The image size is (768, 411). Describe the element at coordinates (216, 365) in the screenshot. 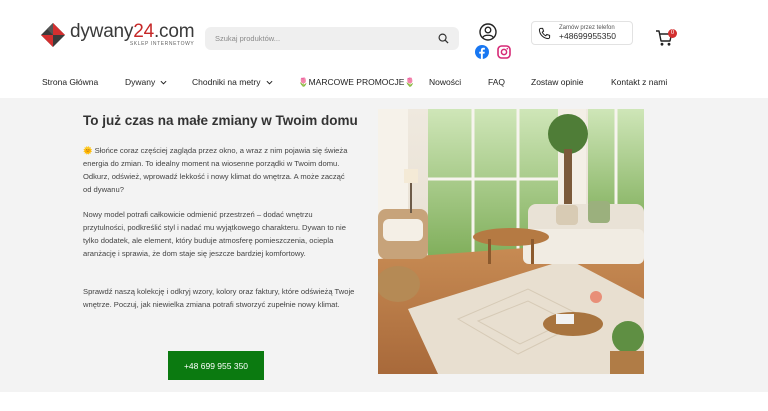

I see `call-phone-button: +48 699 955 350` at that location.